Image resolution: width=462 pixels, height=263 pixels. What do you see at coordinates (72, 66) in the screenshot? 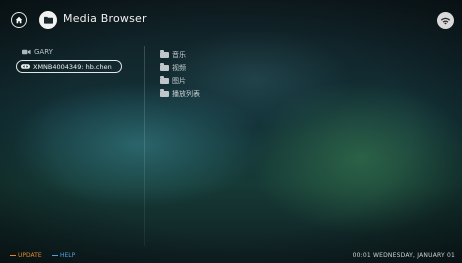
I see `server-label: XMNB4004349: hb.chen` at bounding box center [72, 66].